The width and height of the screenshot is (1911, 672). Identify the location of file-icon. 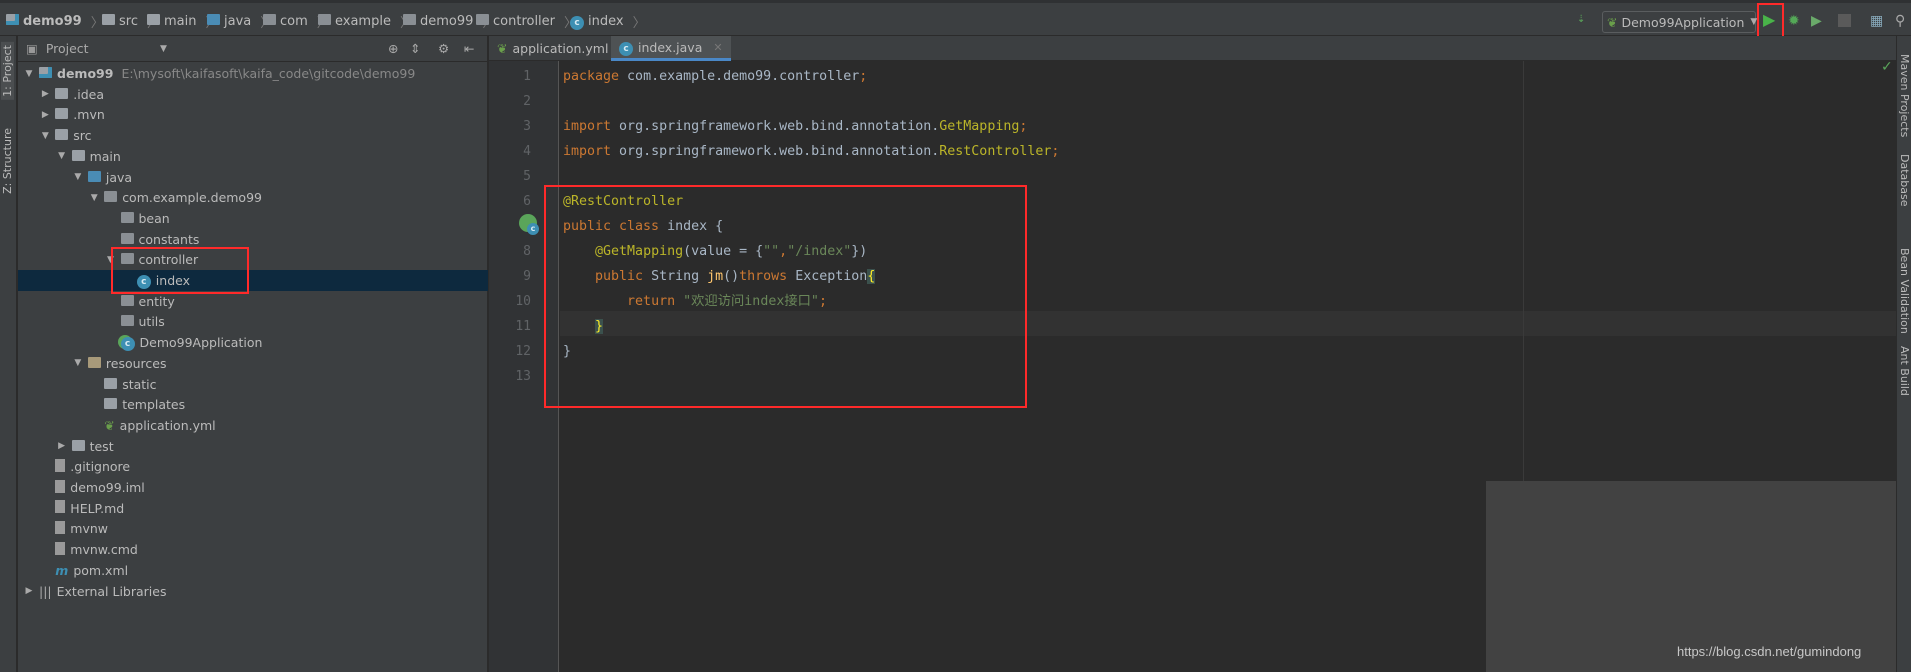
(60, 508).